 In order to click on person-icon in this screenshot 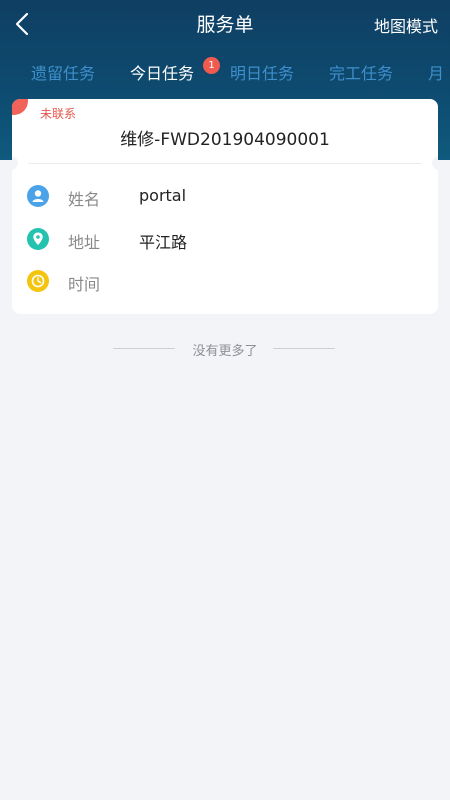, I will do `click(38, 196)`.